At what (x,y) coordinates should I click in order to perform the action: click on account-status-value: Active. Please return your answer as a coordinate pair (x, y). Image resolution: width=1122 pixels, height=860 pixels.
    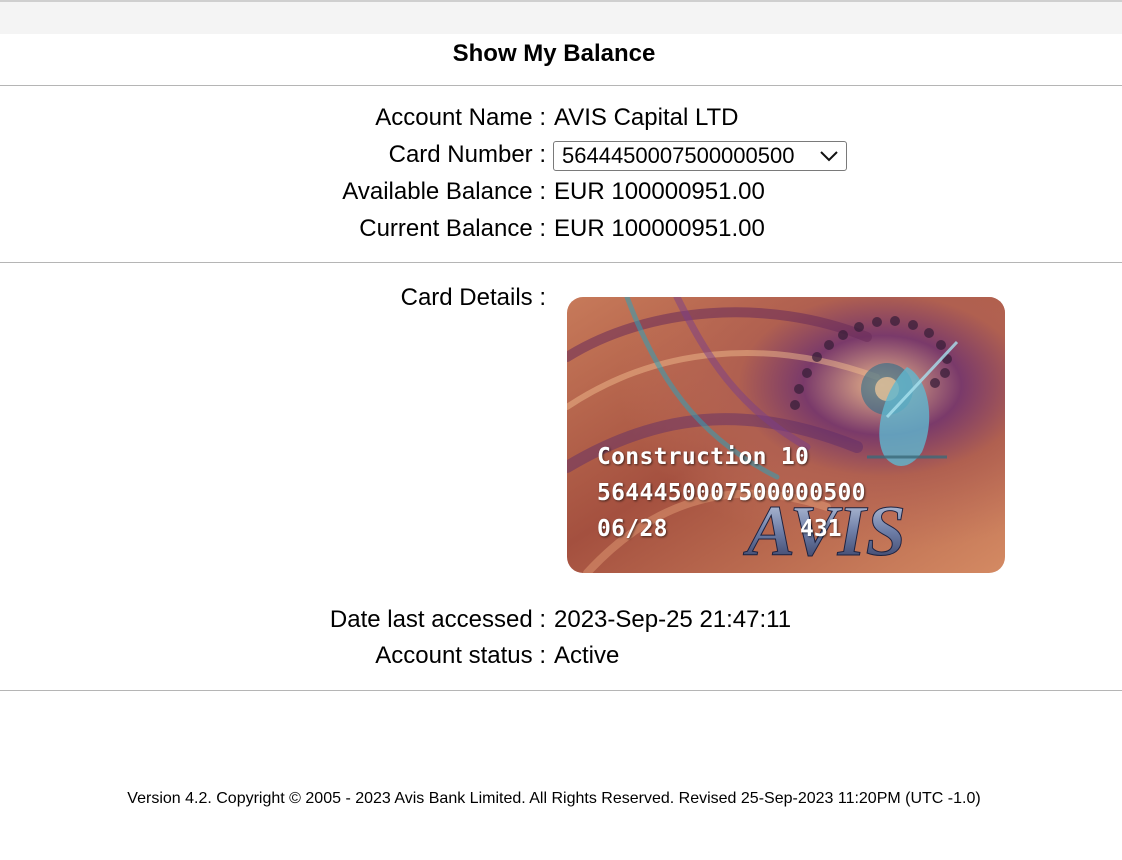
    Looking at the image, I should click on (587, 655).